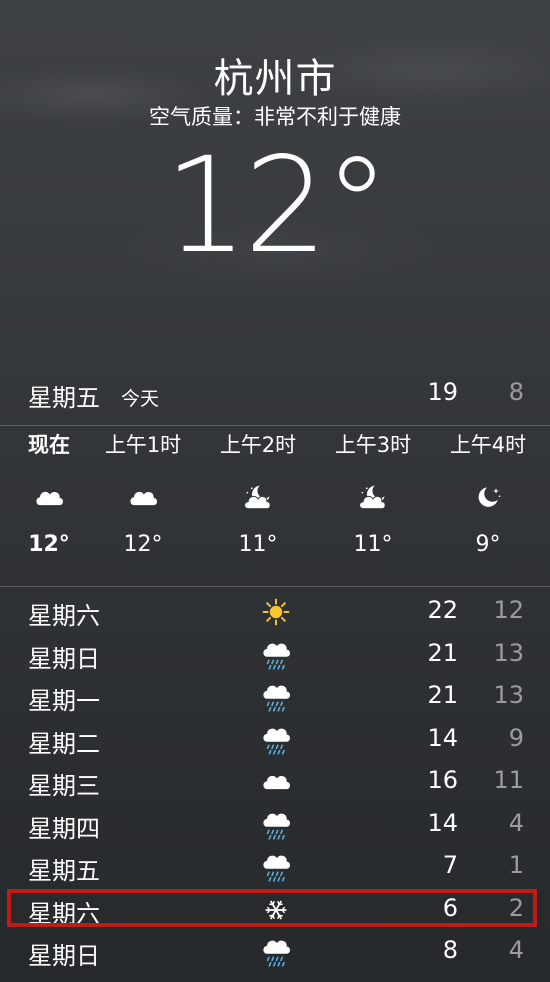 This screenshot has height=982, width=550. I want to click on hourly-item: 上午4时 9°, so click(488, 493).